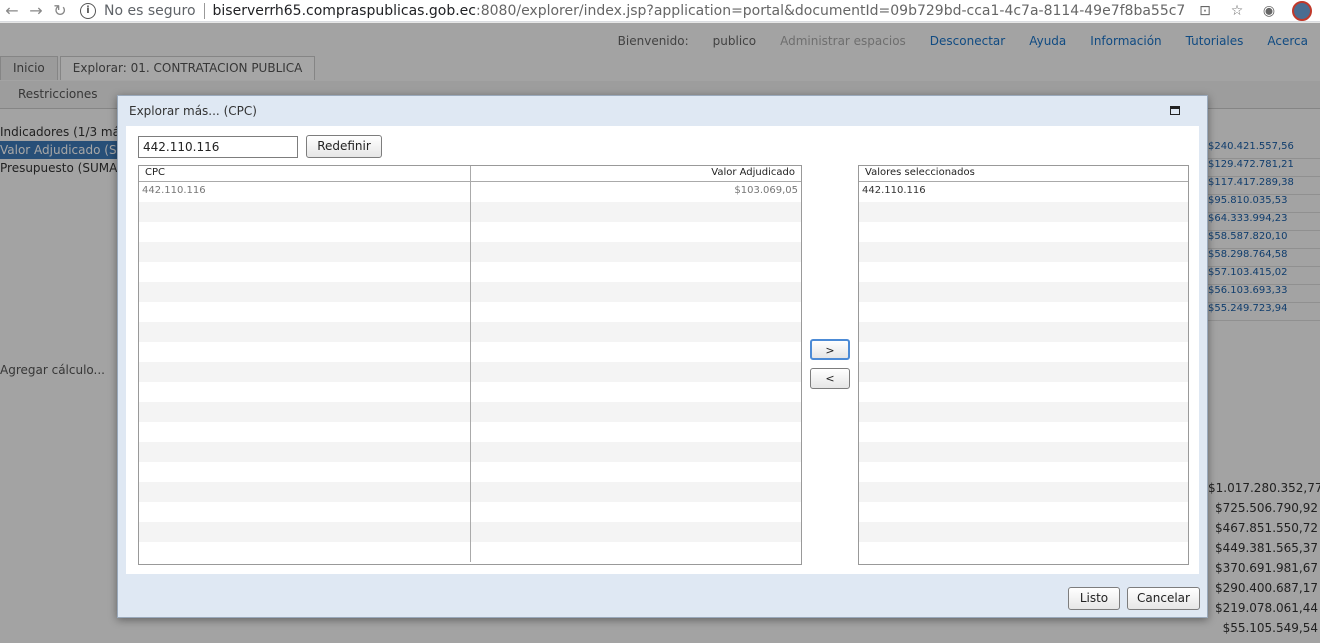 The width and height of the screenshot is (1320, 643). Describe the element at coordinates (305, 173) in the screenshot. I see `column-header-cpc: CPC` at that location.